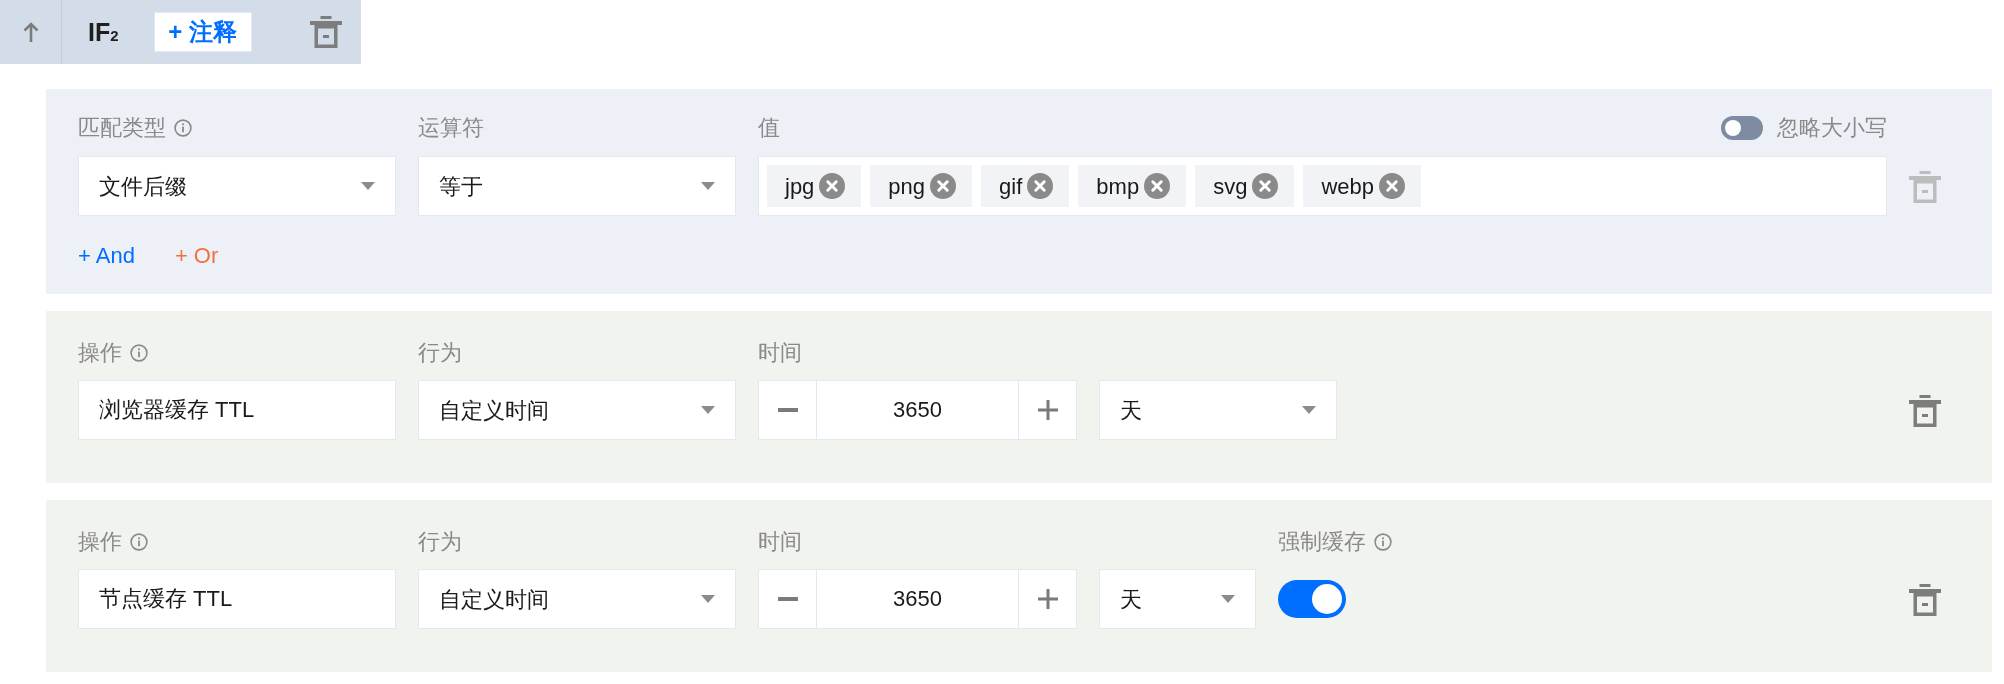  I want to click on field-label: 值, so click(769, 128).